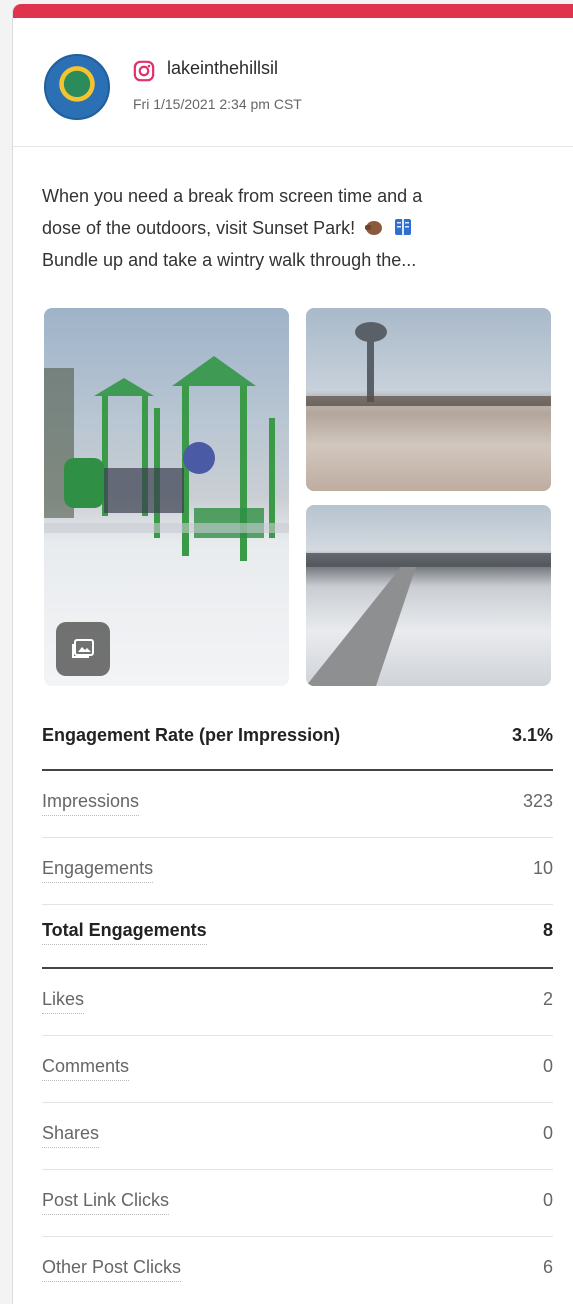 This screenshot has width=573, height=1304. Describe the element at coordinates (106, 1202) in the screenshot. I see `post-link-clicks-label: Post Link Clicks` at that location.